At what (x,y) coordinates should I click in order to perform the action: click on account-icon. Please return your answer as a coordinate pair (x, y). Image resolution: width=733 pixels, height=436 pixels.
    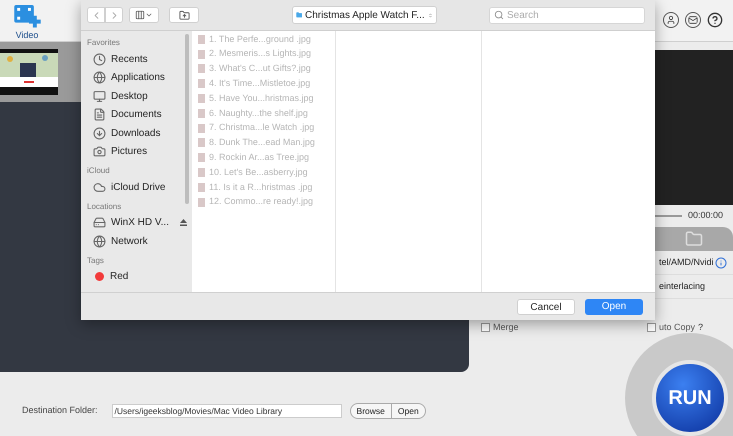
    Looking at the image, I should click on (671, 20).